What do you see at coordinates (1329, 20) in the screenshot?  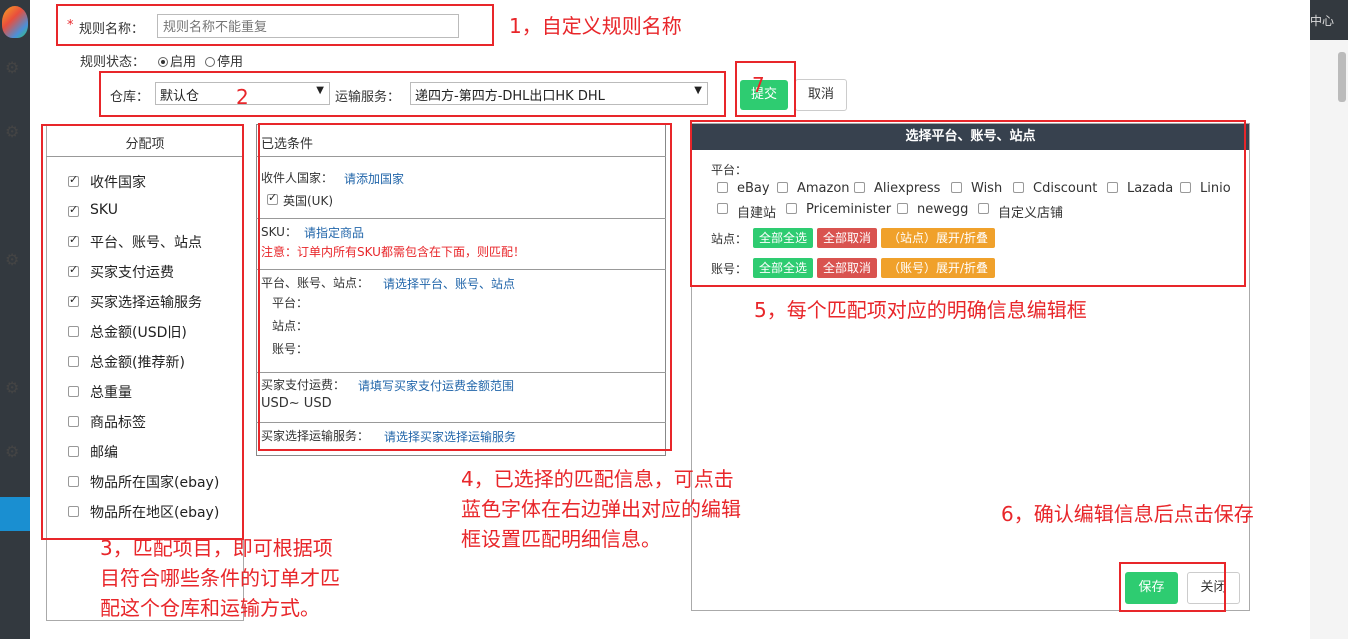 I see `top-right-link: 中心` at bounding box center [1329, 20].